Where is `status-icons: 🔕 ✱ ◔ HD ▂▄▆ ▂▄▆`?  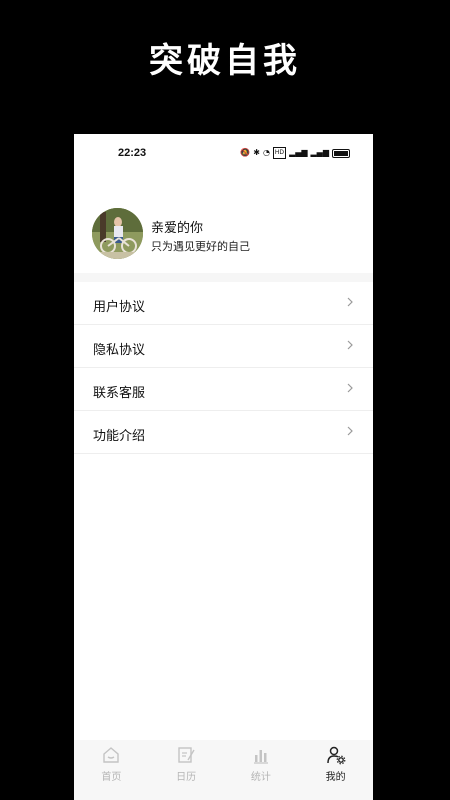 status-icons: 🔕 ✱ ◔ HD ▂▄▆ ▂▄▆ is located at coordinates (295, 153).